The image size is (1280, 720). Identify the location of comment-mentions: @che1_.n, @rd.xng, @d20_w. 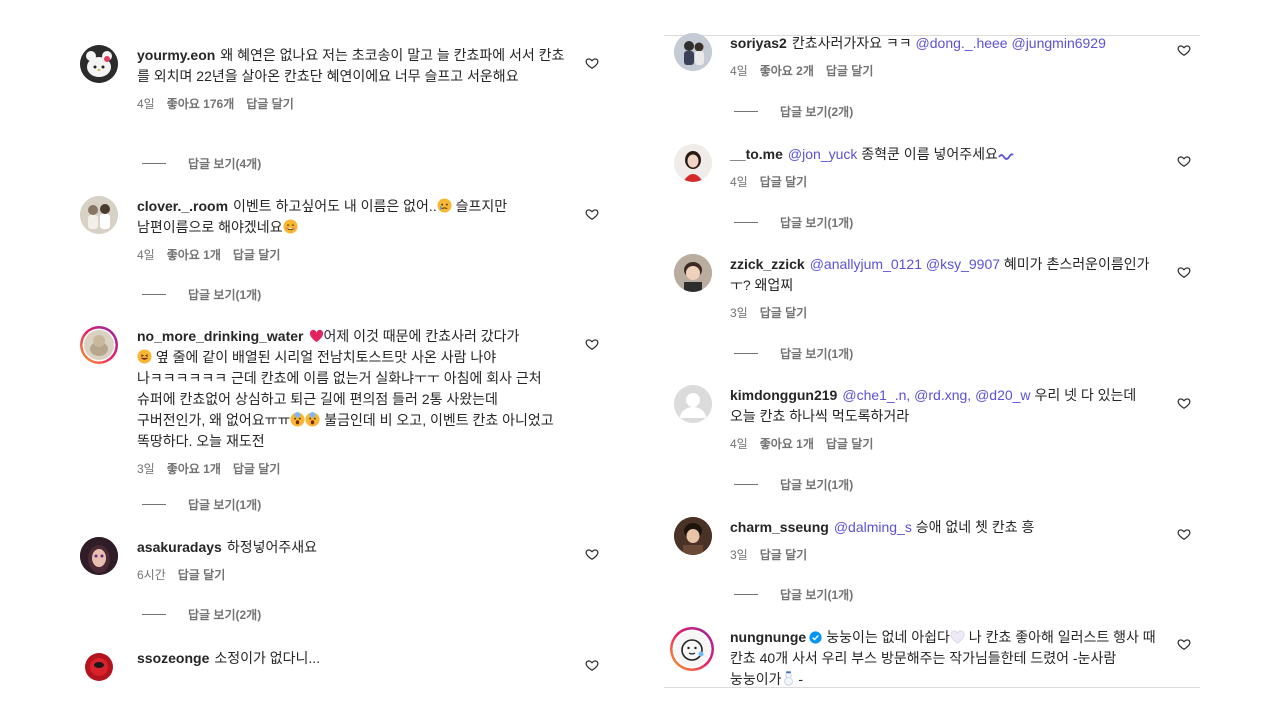
(936, 395).